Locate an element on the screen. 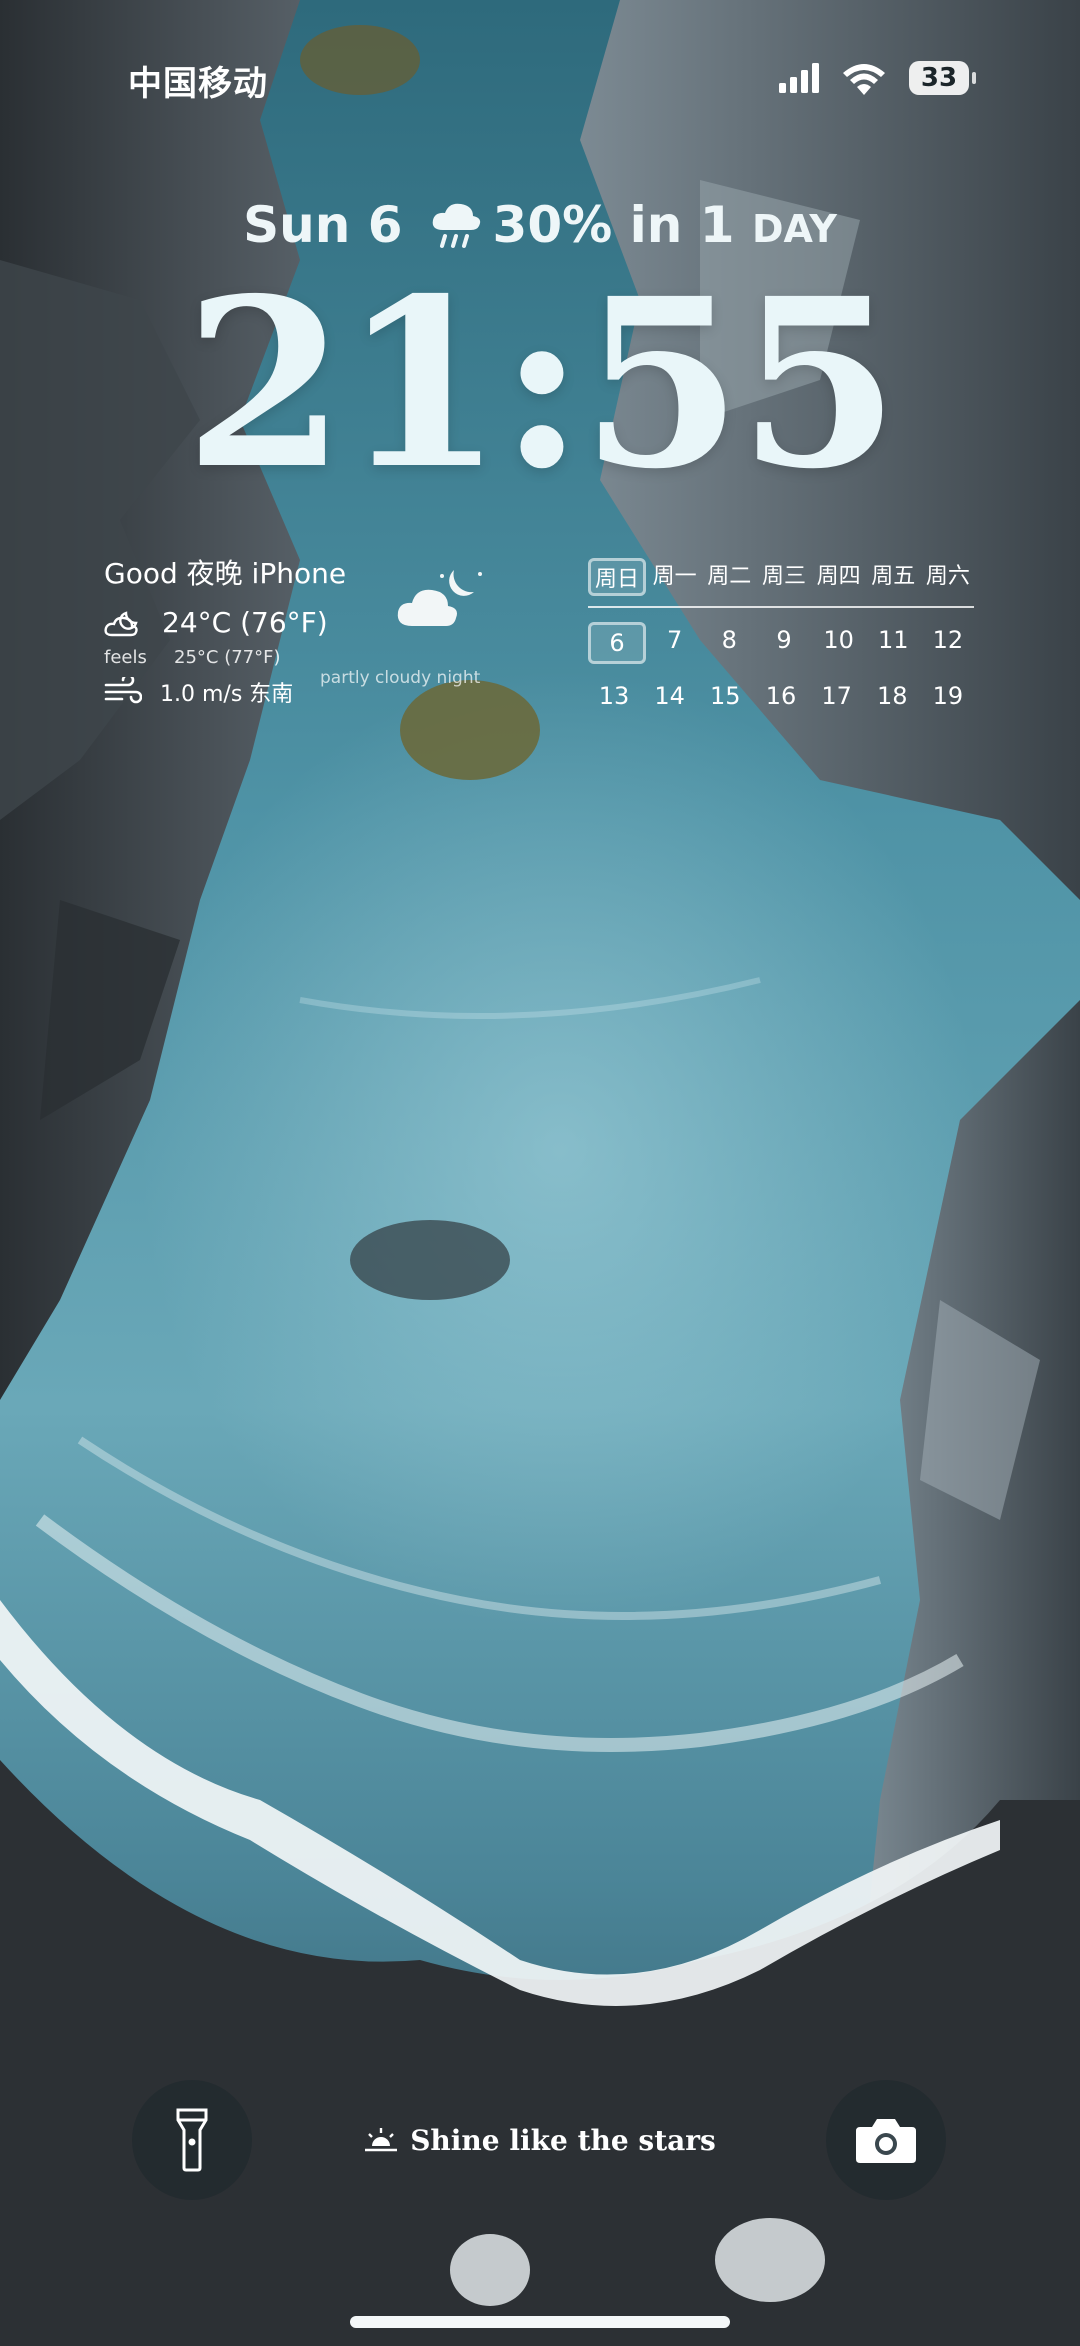  forecast-unit: DAY is located at coordinates (794, 229).